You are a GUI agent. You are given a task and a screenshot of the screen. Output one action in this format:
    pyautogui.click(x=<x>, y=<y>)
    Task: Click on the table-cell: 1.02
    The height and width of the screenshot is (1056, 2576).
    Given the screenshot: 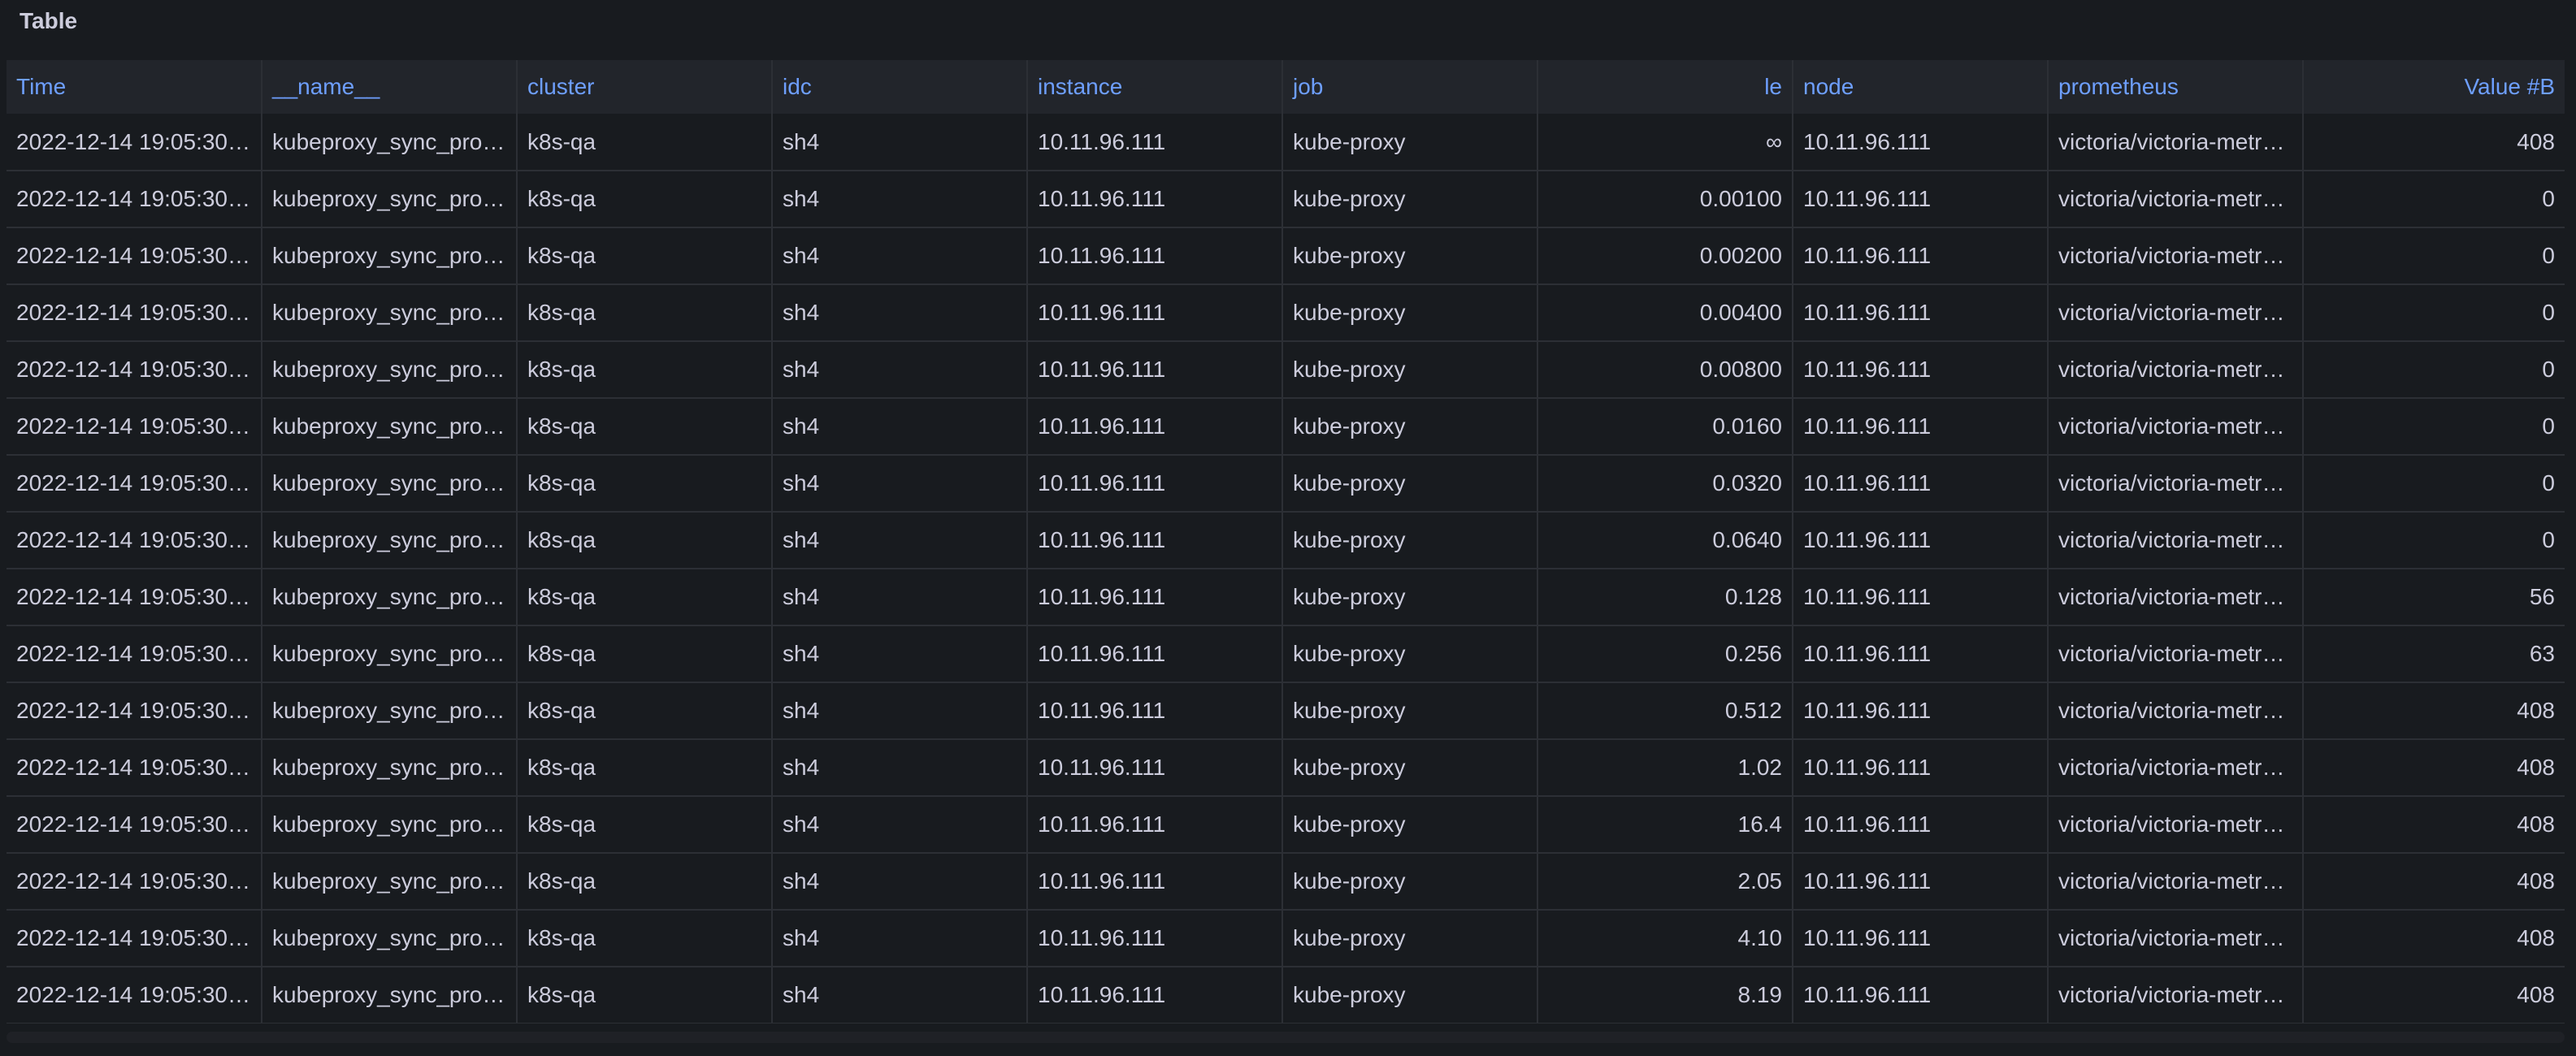 What is the action you would take?
    pyautogui.click(x=1665, y=767)
    